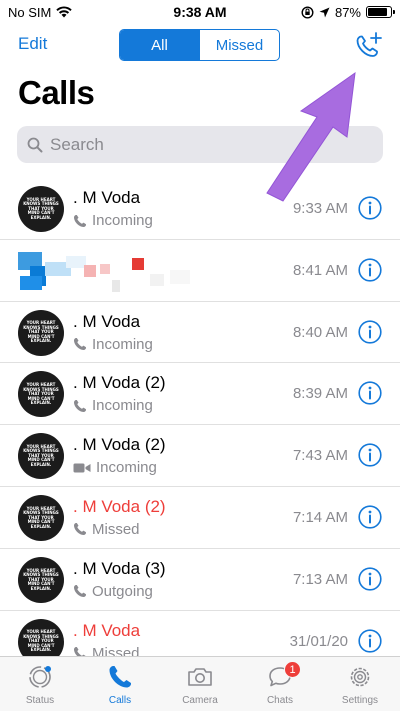 The width and height of the screenshot is (400, 711). Describe the element at coordinates (40, 700) in the screenshot. I see `tab-label: Status` at that location.